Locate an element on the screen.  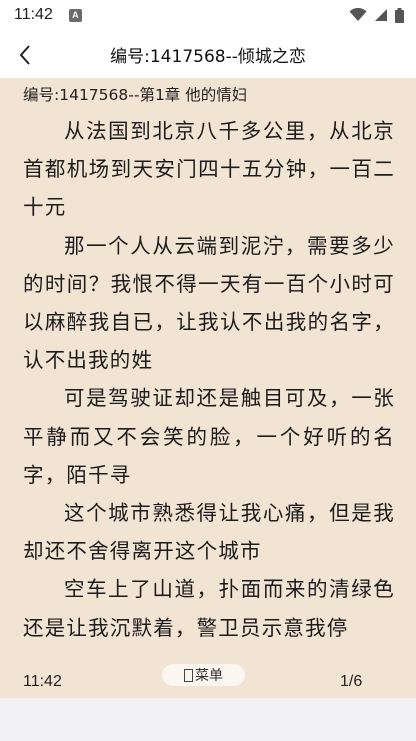
menu-label: 菜单 is located at coordinates (209, 676).